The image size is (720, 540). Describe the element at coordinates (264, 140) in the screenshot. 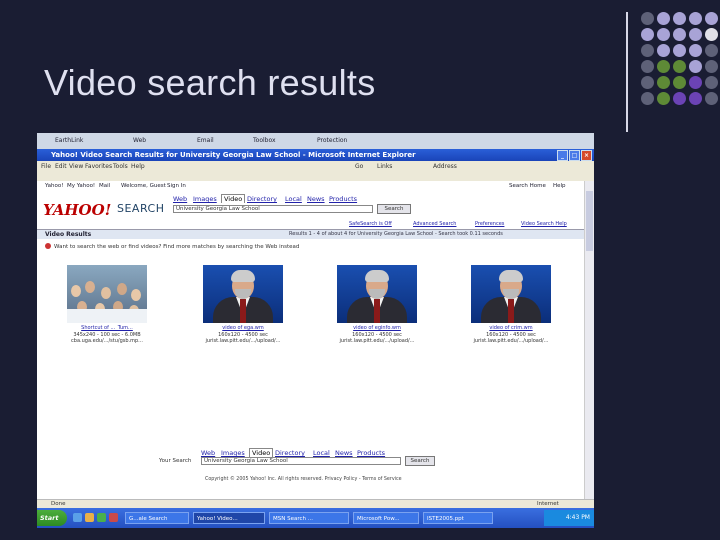

I see `toolbox-button: Toolbox` at that location.